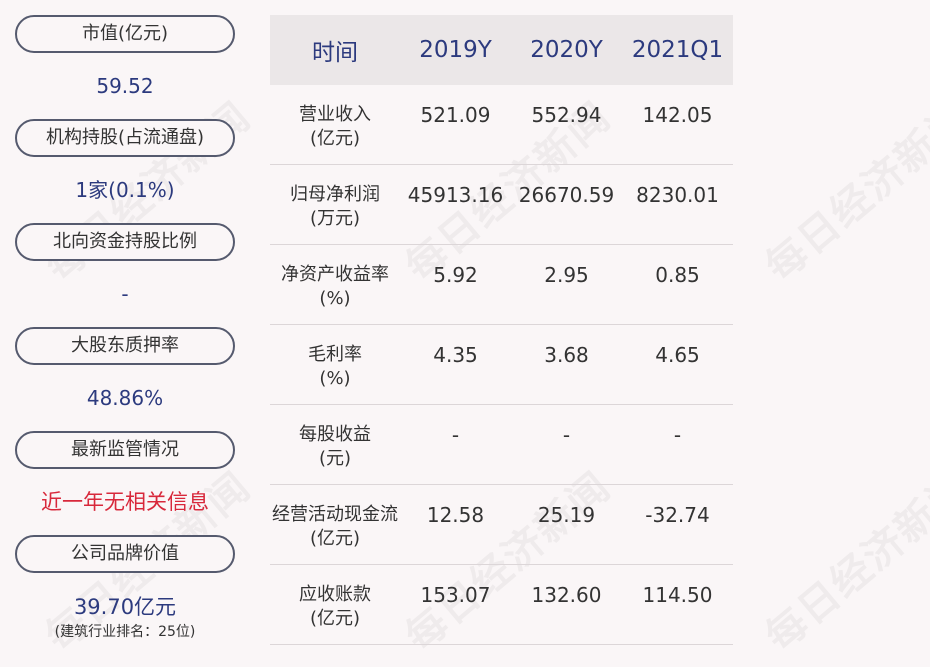 This screenshot has width=930, height=667. Describe the element at coordinates (501, 125) in the screenshot. I see `table-row: 营业收入 (亿元) 521.09 552.94 142.05` at that location.